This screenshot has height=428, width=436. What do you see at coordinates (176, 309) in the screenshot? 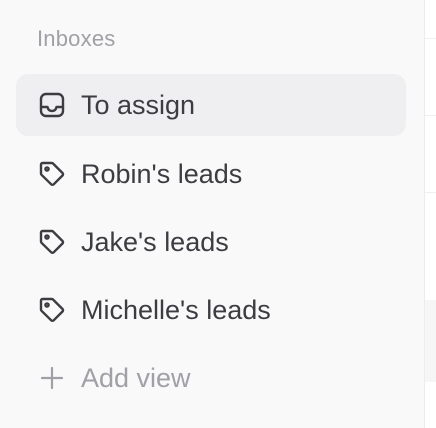
I see `sidebar-item-label: Michelle's leads` at bounding box center [176, 309].